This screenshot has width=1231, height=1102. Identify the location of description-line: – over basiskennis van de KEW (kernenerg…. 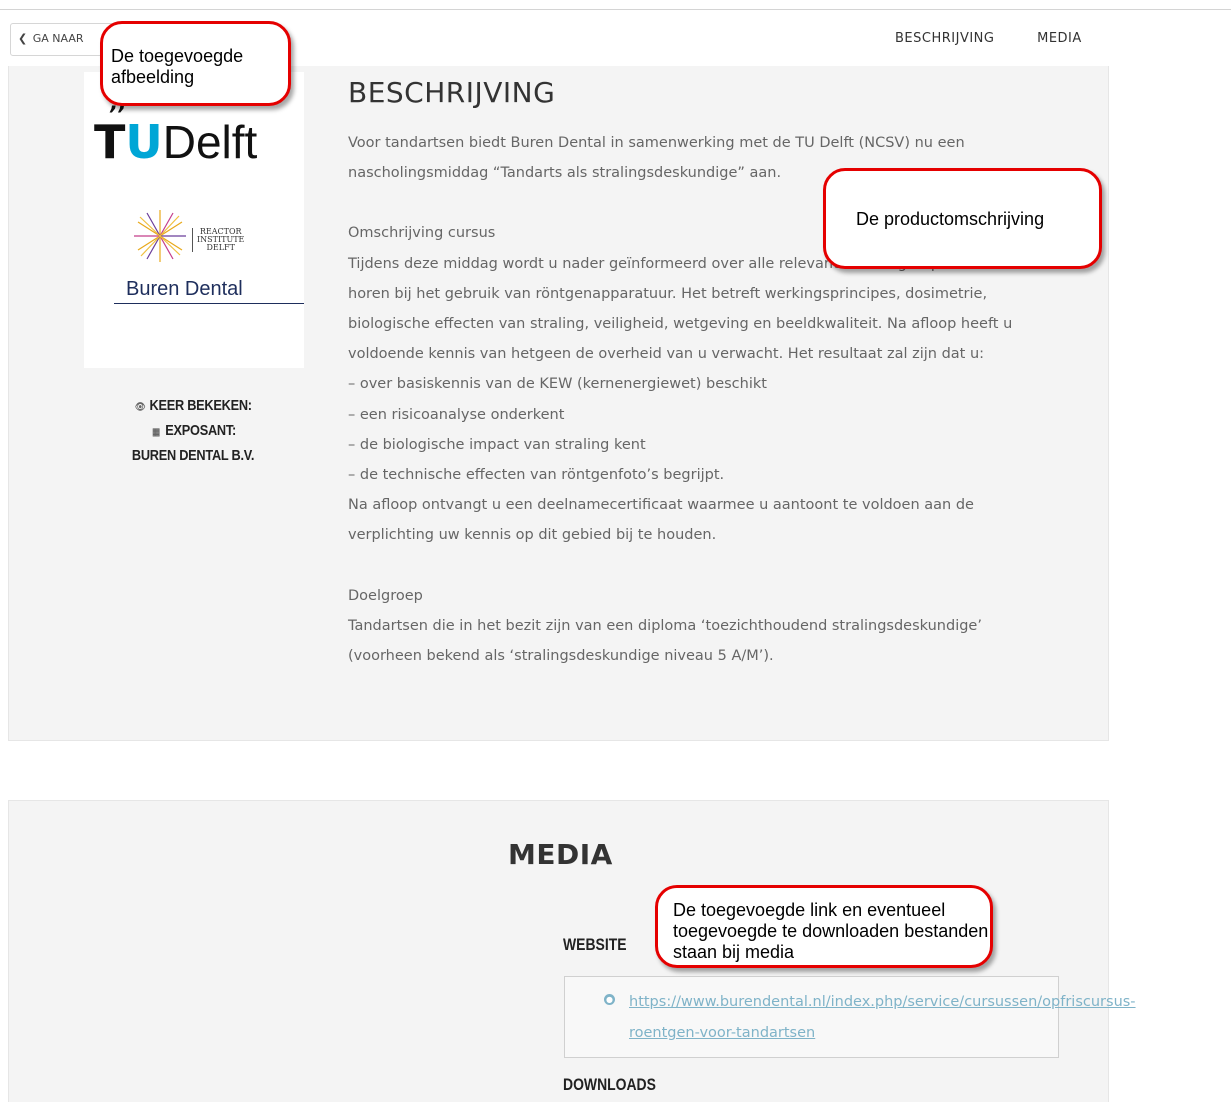
(557, 384).